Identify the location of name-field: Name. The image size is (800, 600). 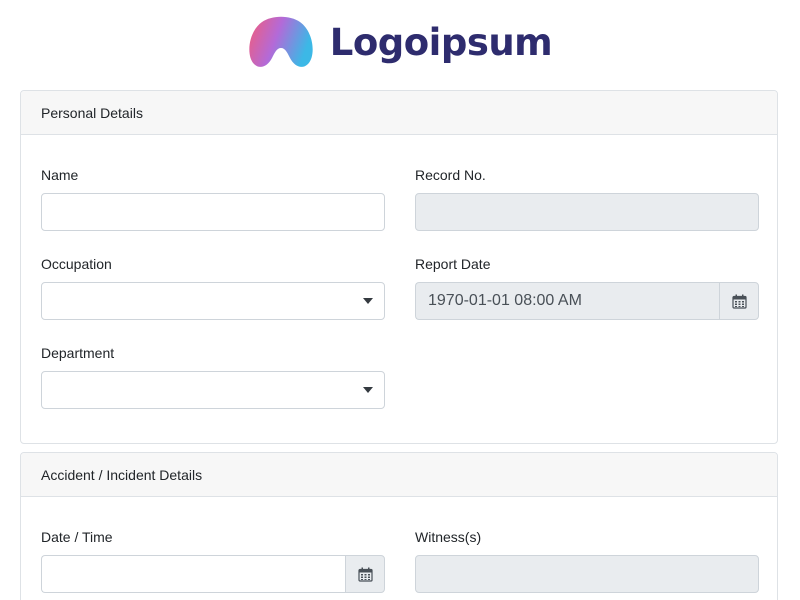
(213, 198).